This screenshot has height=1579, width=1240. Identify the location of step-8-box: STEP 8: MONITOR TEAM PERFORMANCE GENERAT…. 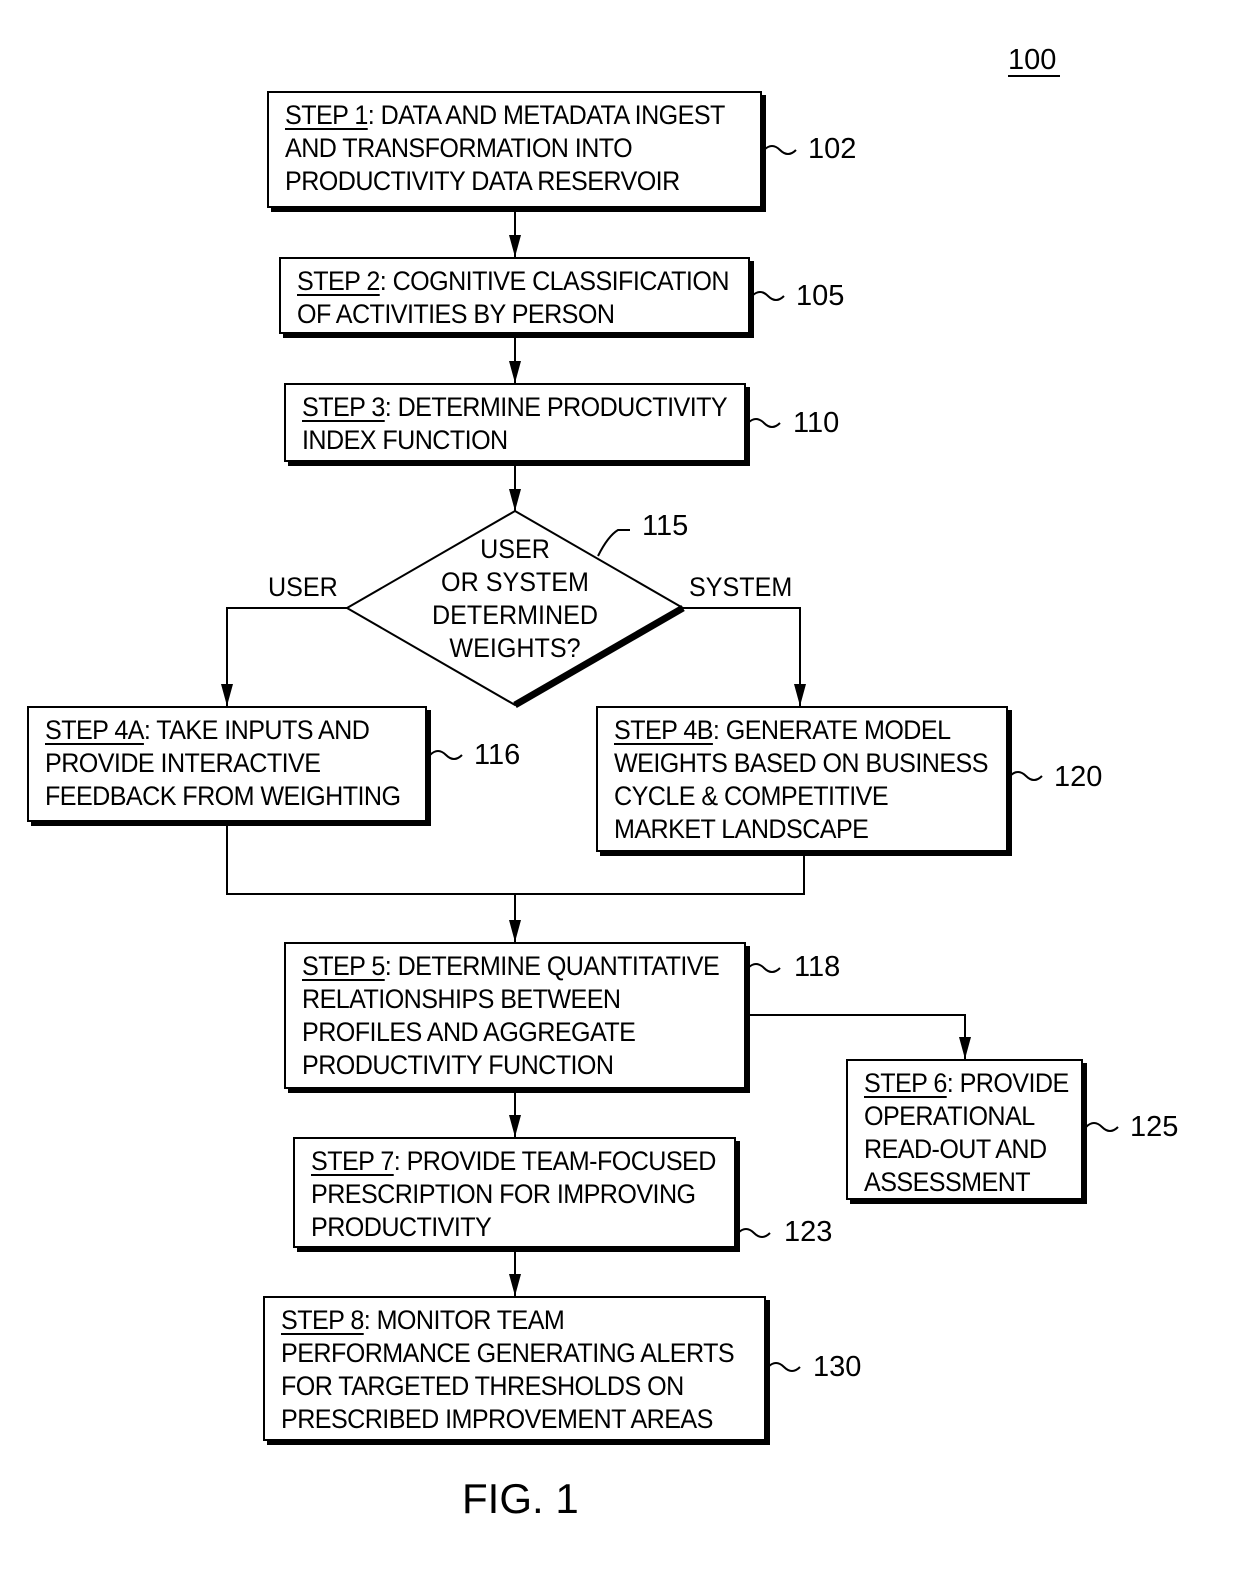
(514, 1368).